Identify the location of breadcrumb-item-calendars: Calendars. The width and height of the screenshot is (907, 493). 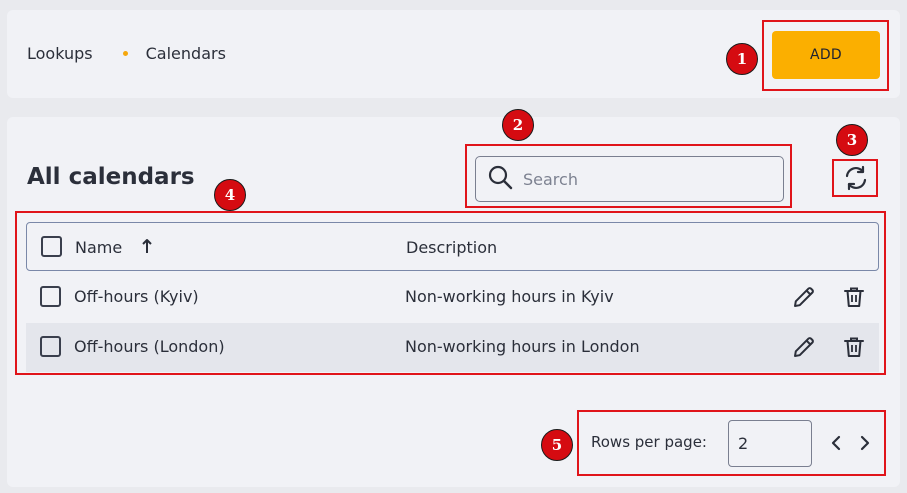
(185, 53).